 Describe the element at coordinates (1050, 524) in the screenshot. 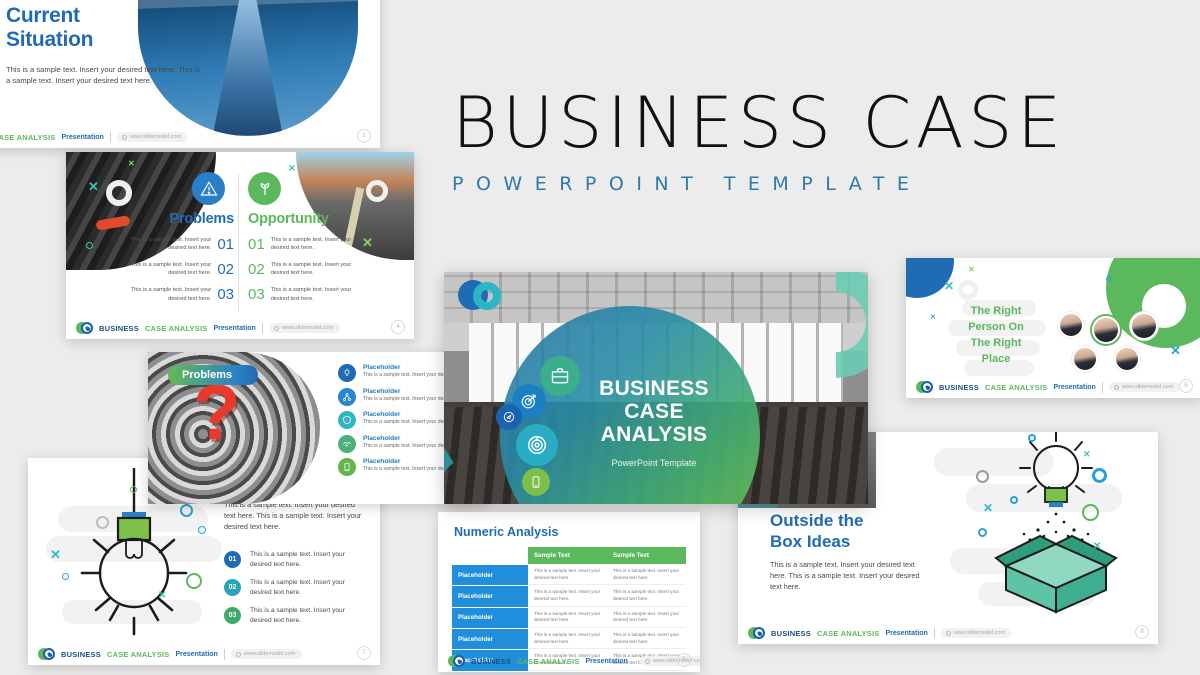

I see `box-lightbulb-illustration` at that location.